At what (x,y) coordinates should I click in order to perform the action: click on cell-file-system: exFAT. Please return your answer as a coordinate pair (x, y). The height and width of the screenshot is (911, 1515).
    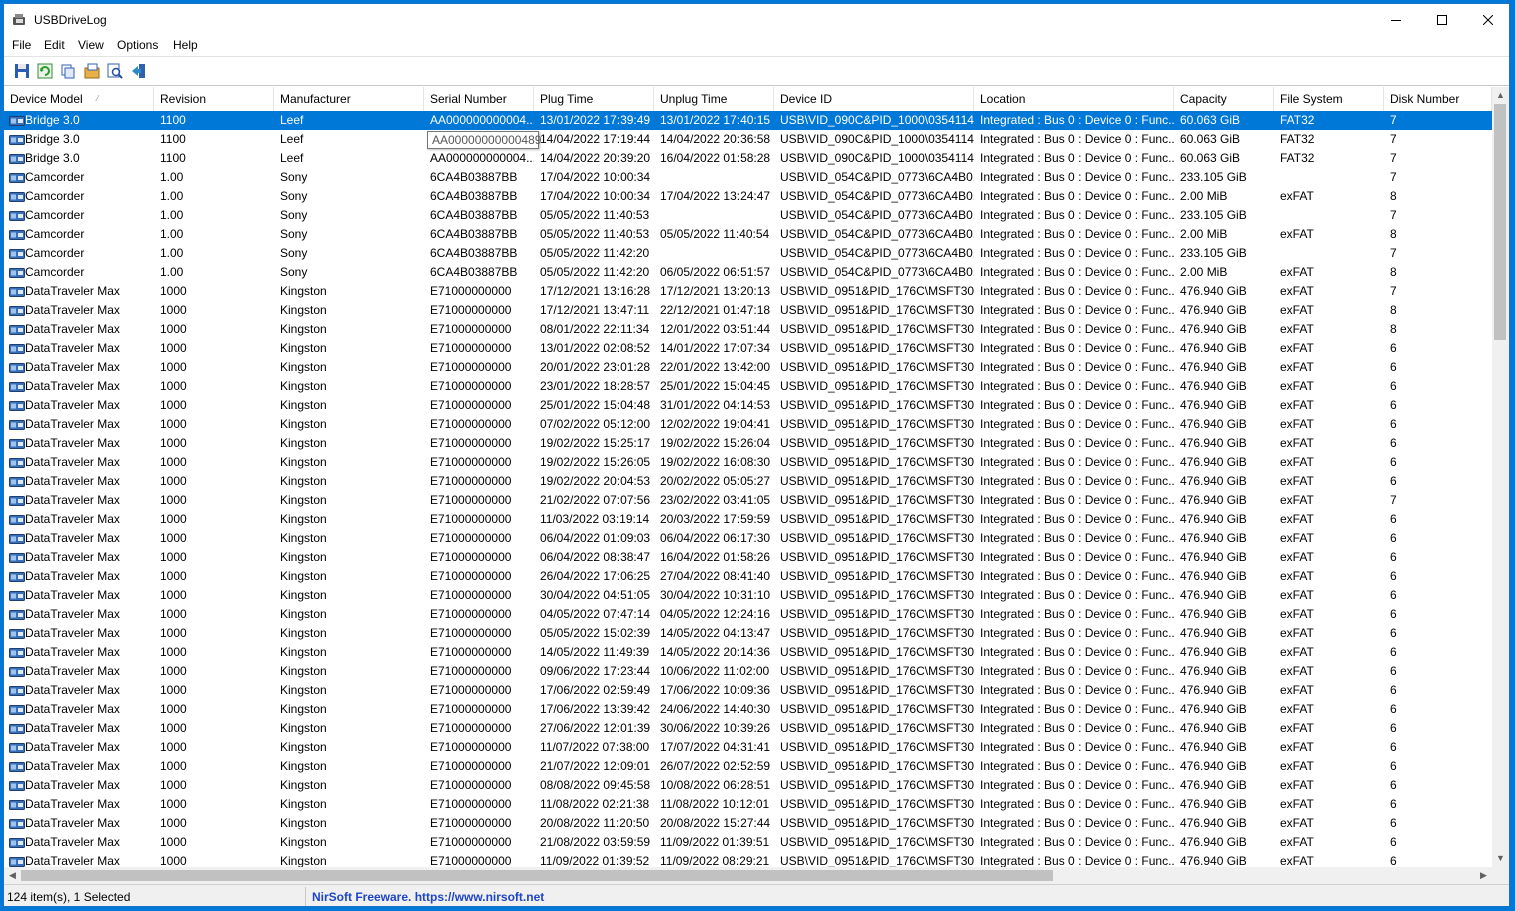
    Looking at the image, I should click on (1297, 500).